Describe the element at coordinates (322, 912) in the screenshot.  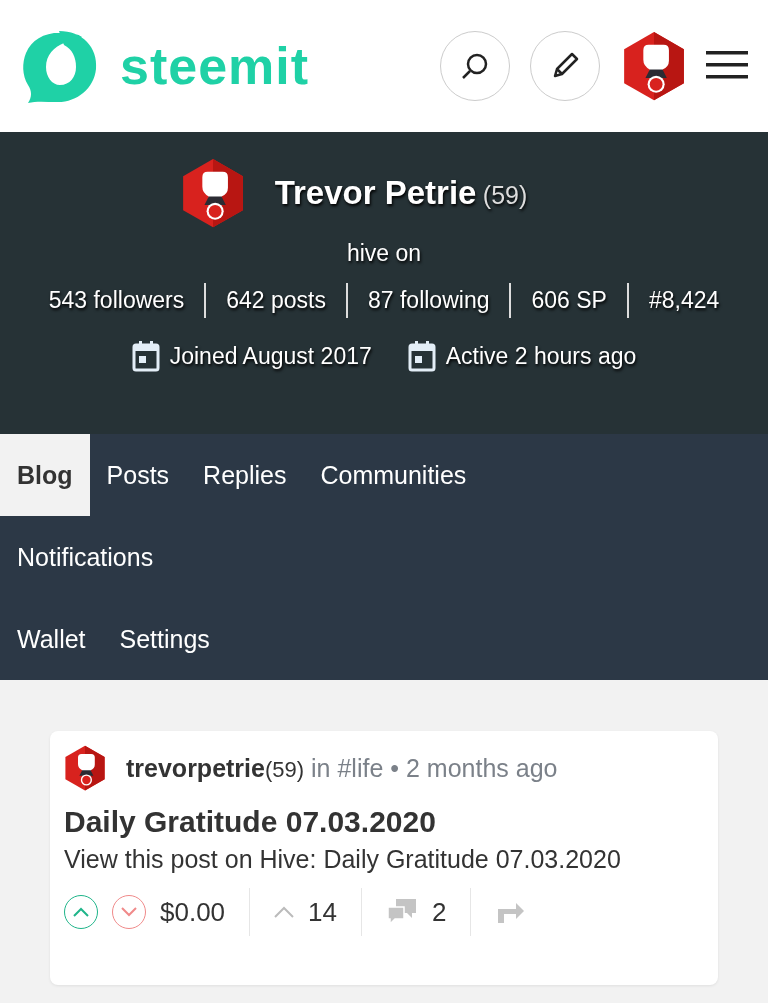
I see `vote-count: 14` at that location.